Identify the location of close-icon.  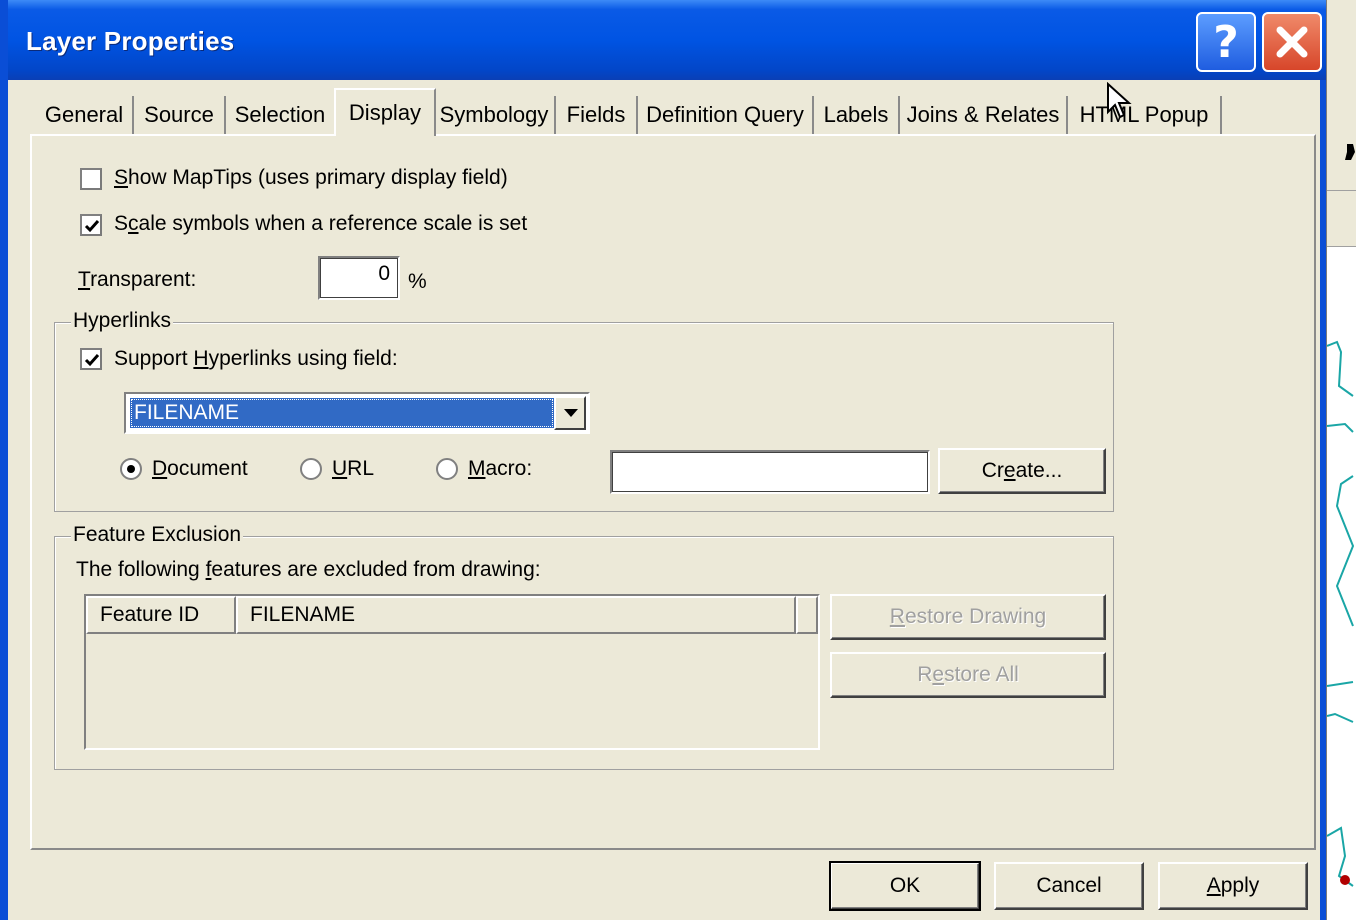
(1292, 42).